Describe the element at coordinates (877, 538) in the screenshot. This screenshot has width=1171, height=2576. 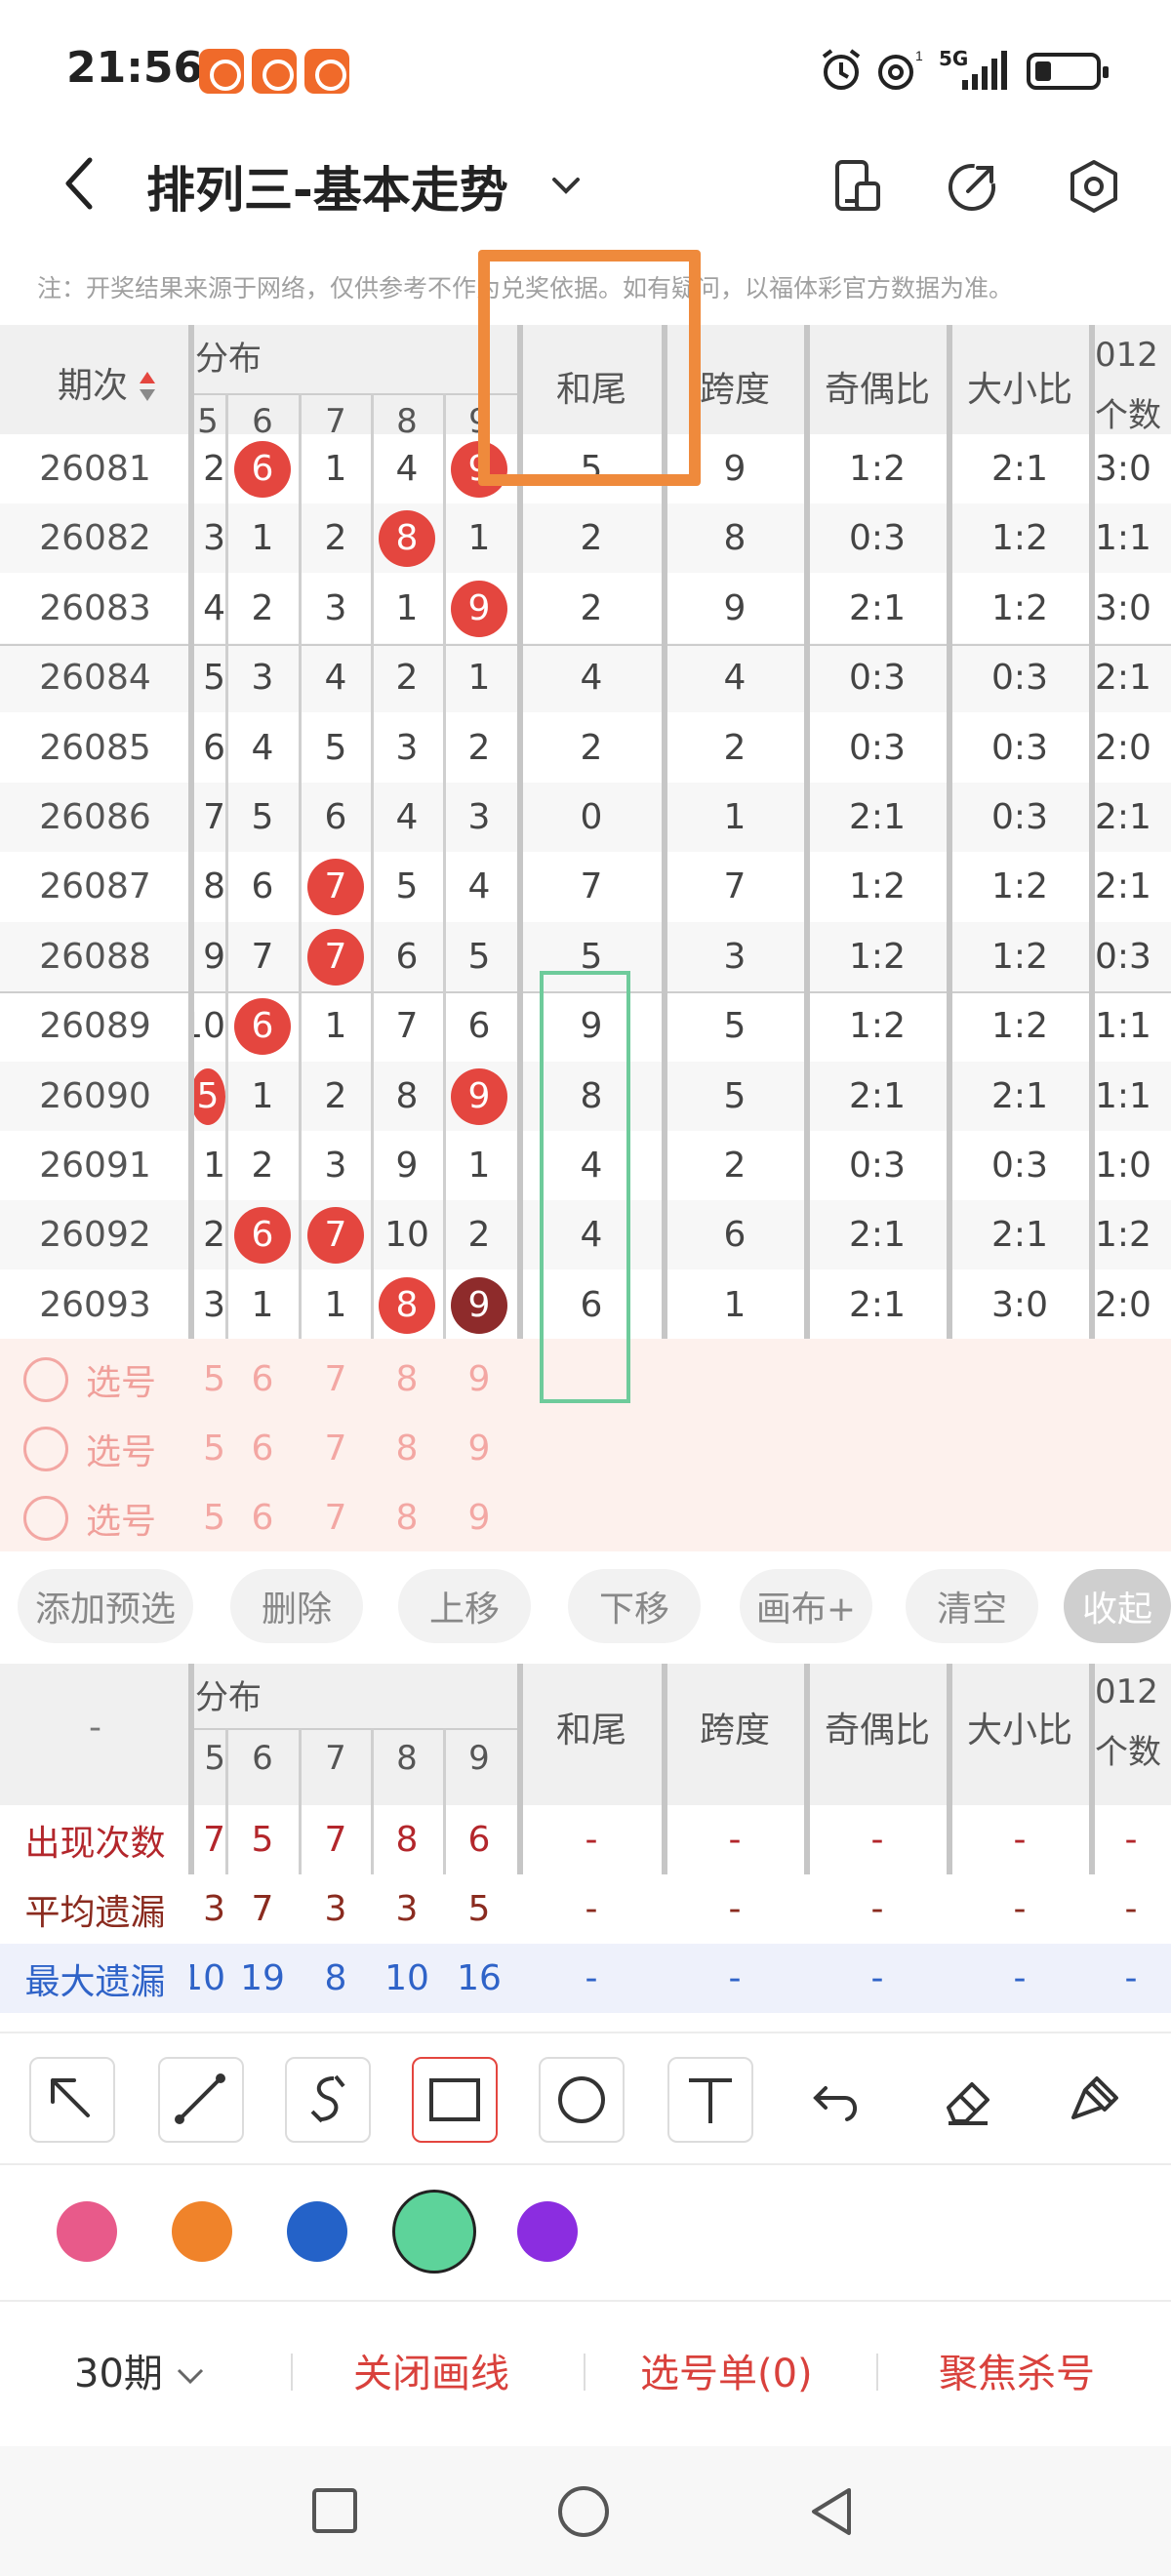
I see `odd-even-cell: 0:3` at that location.